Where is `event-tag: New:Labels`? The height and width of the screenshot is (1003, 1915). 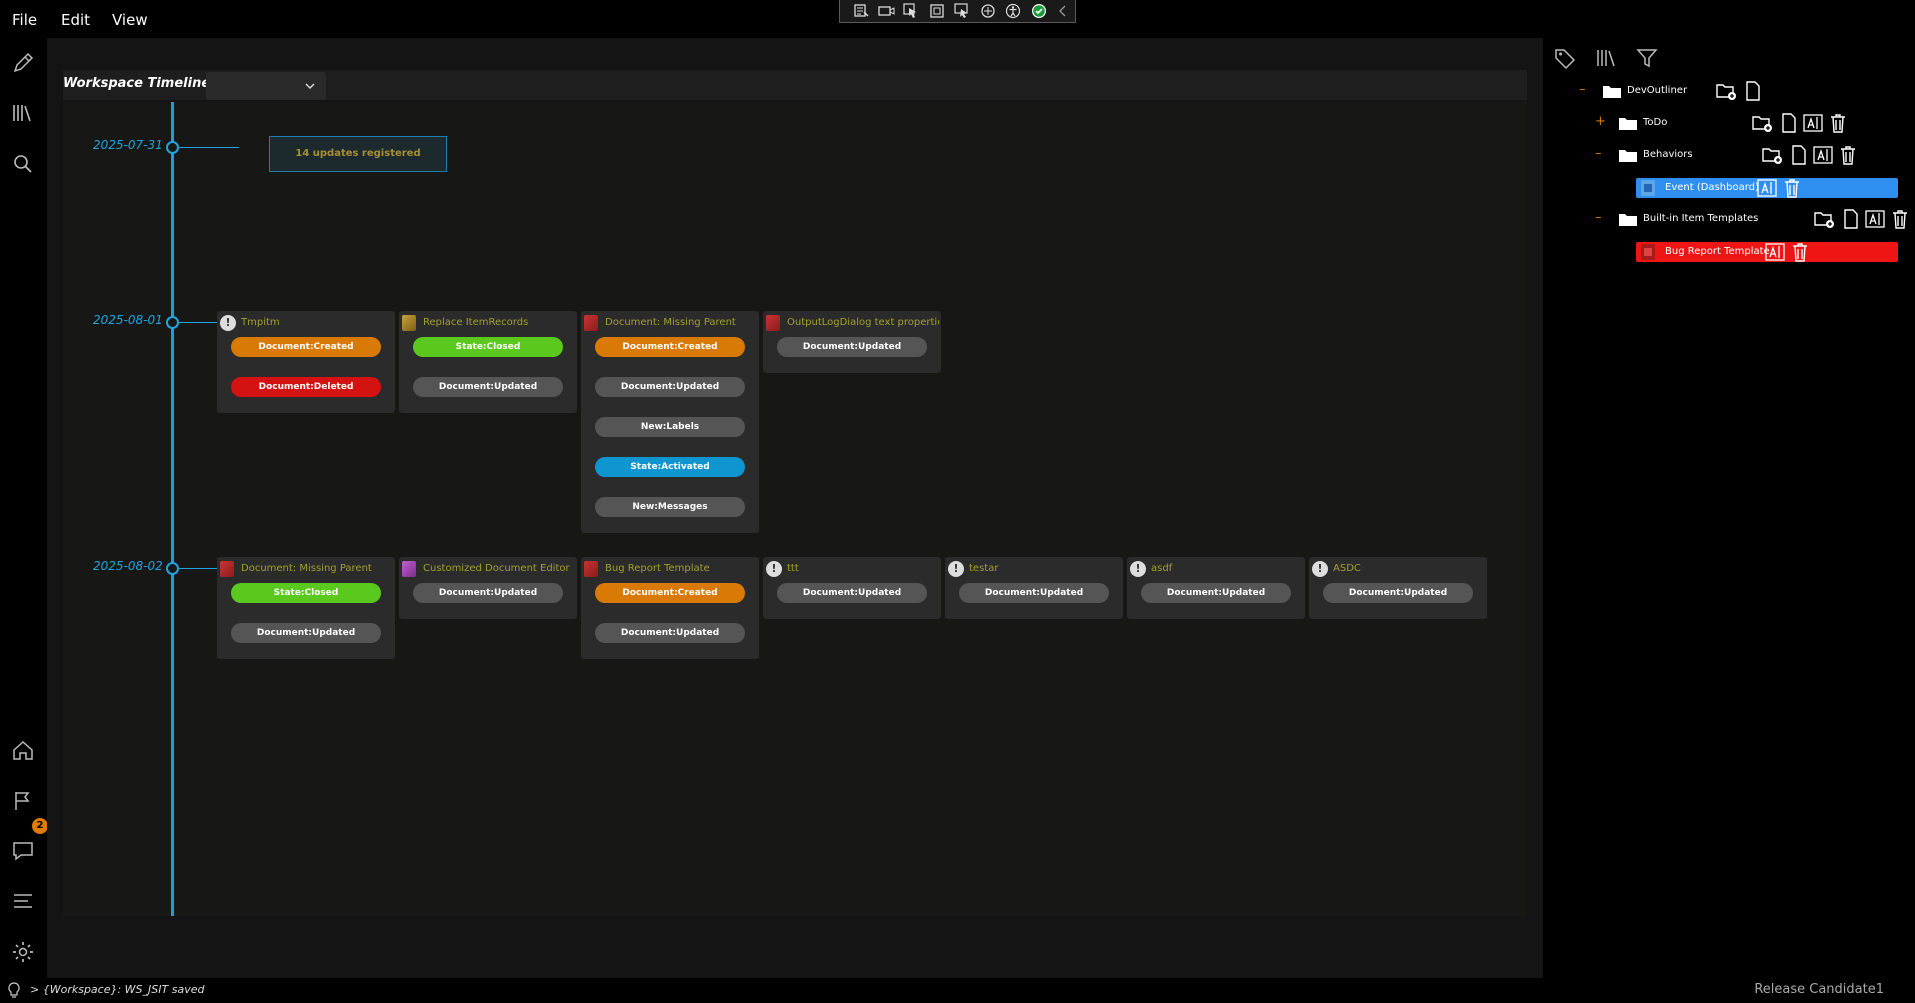 event-tag: New:Labels is located at coordinates (670, 427).